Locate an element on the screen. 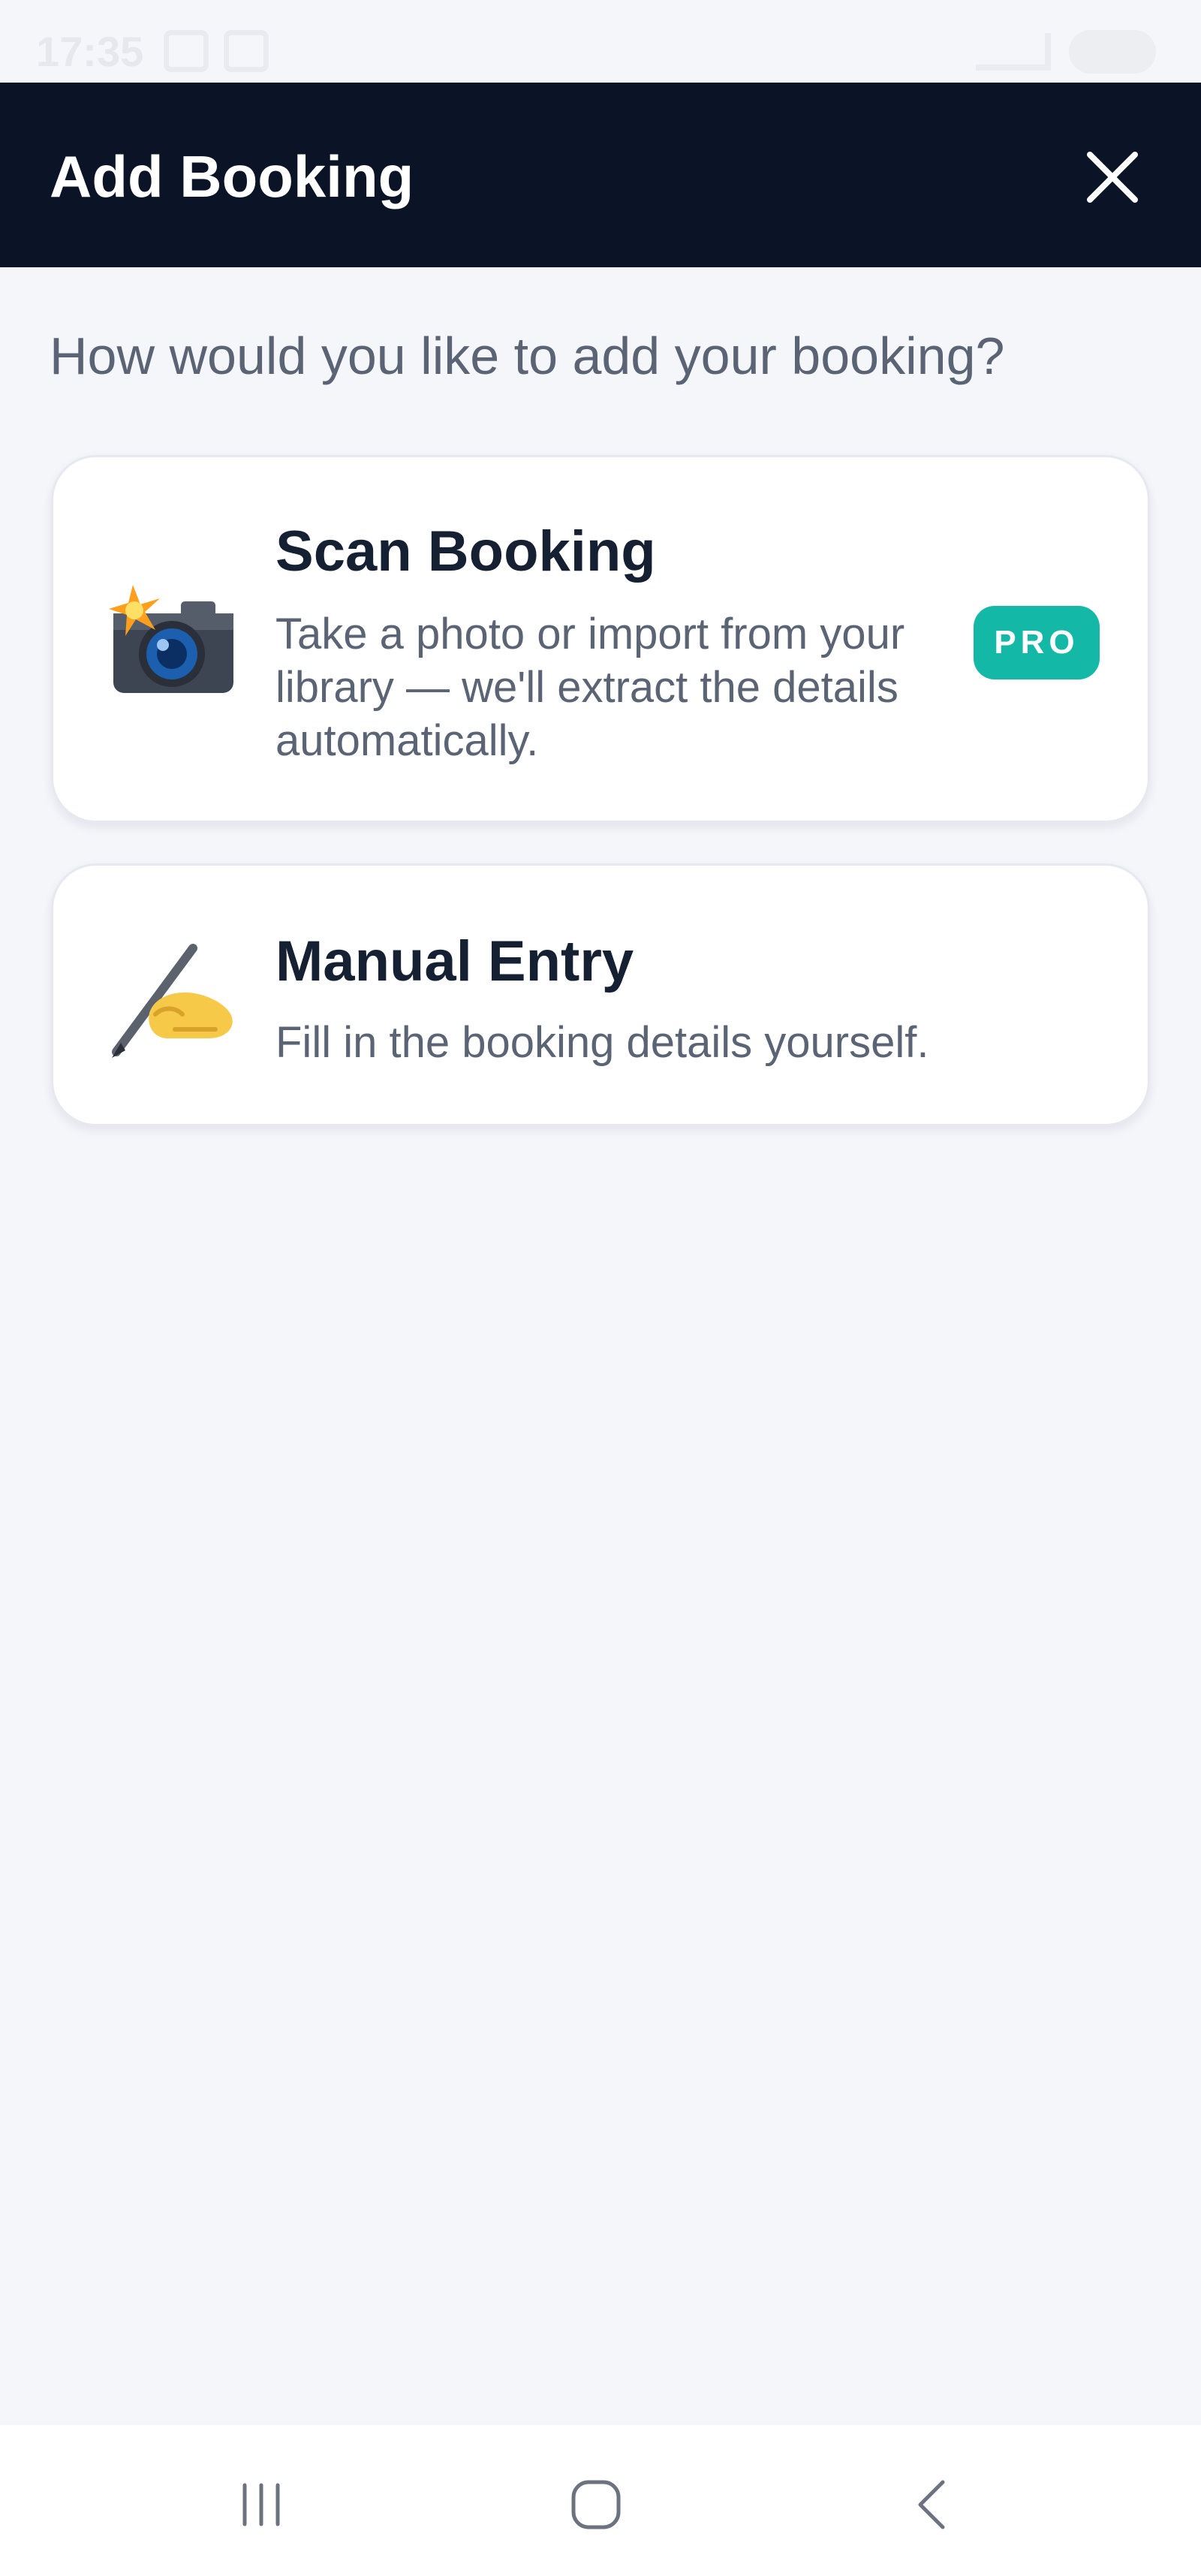 This screenshot has width=1201, height=2576. status-time: 17:35 is located at coordinates (90, 51).